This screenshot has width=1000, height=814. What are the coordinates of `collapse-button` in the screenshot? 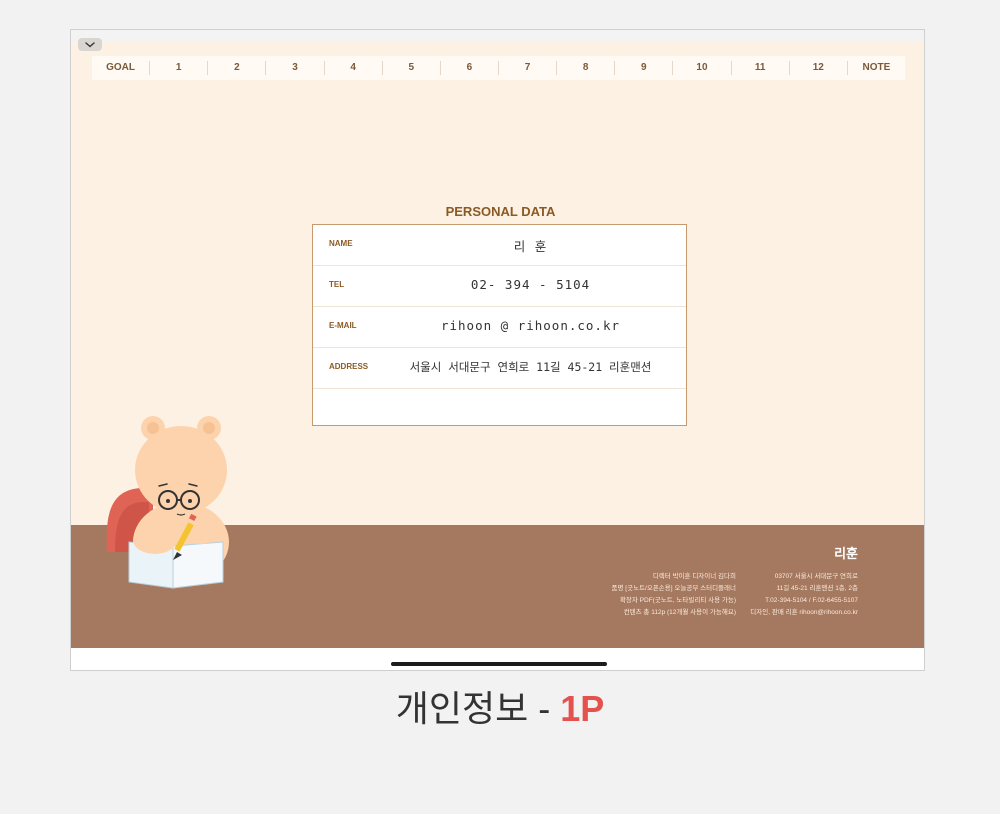 It's located at (90, 44).